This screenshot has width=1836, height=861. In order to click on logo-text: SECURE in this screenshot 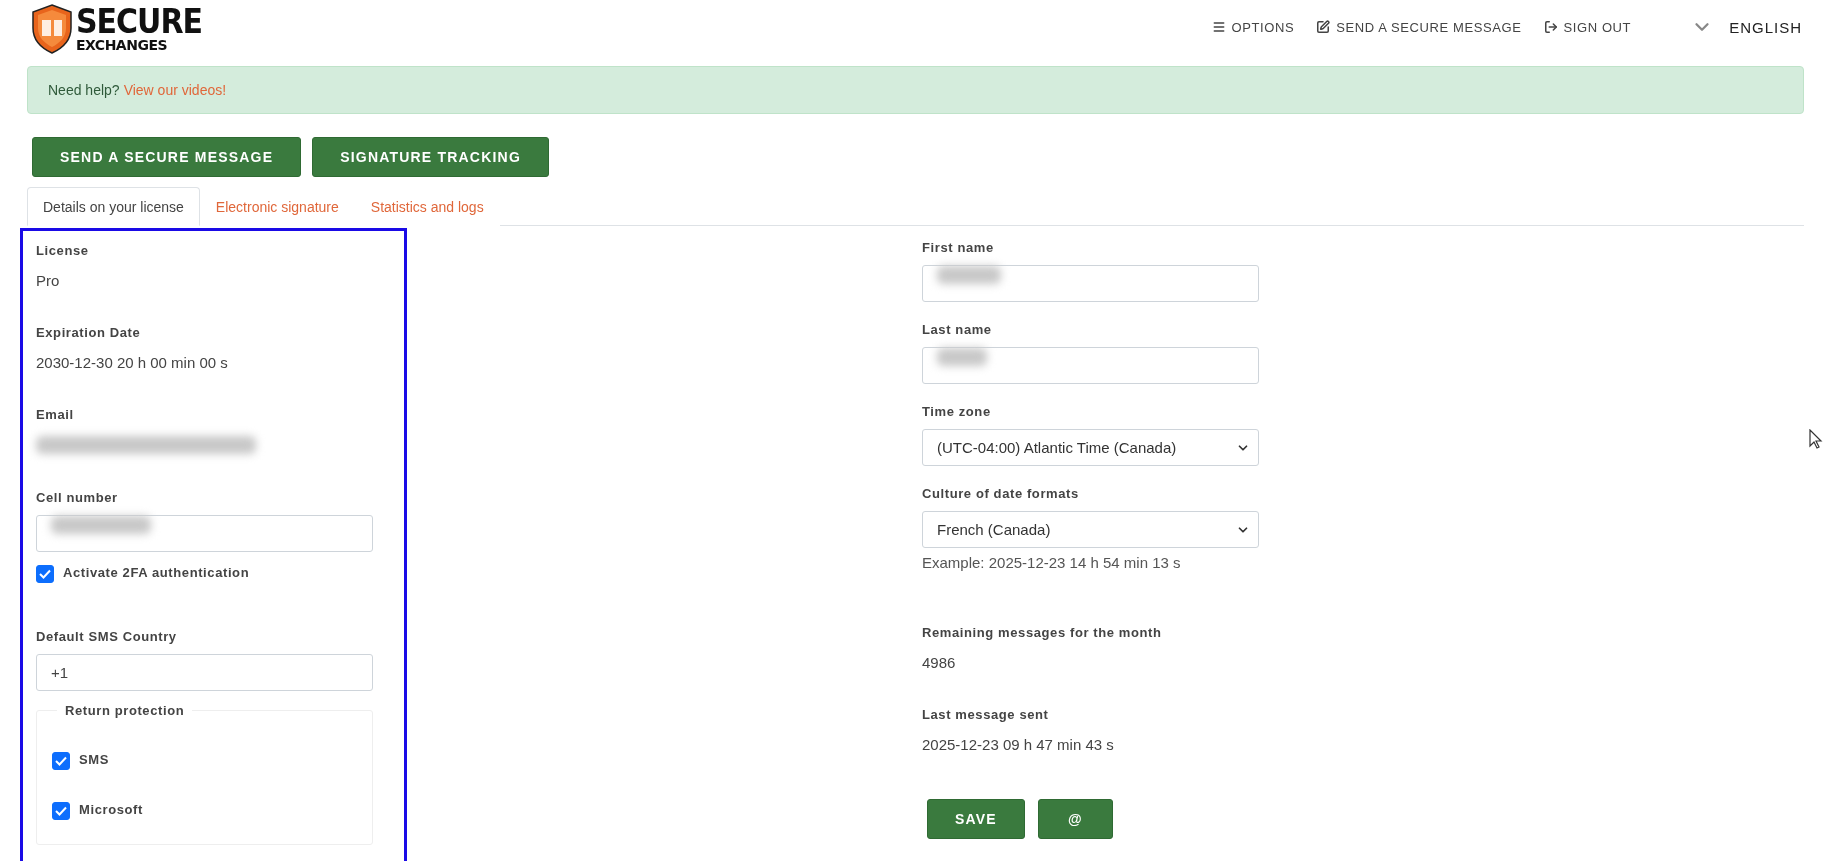, I will do `click(139, 21)`.